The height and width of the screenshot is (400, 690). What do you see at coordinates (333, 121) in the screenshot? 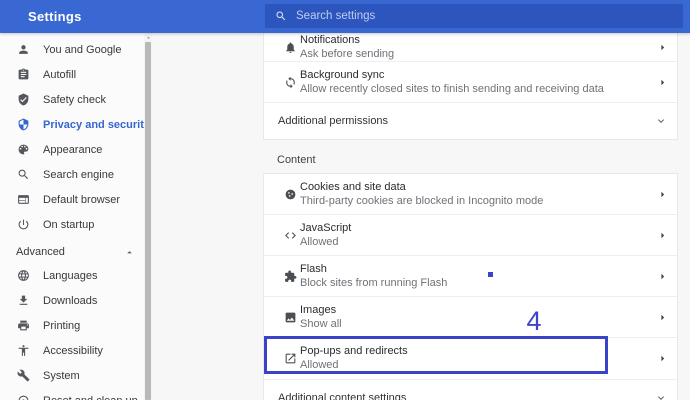
I see `expander-label: Additional permissions` at bounding box center [333, 121].